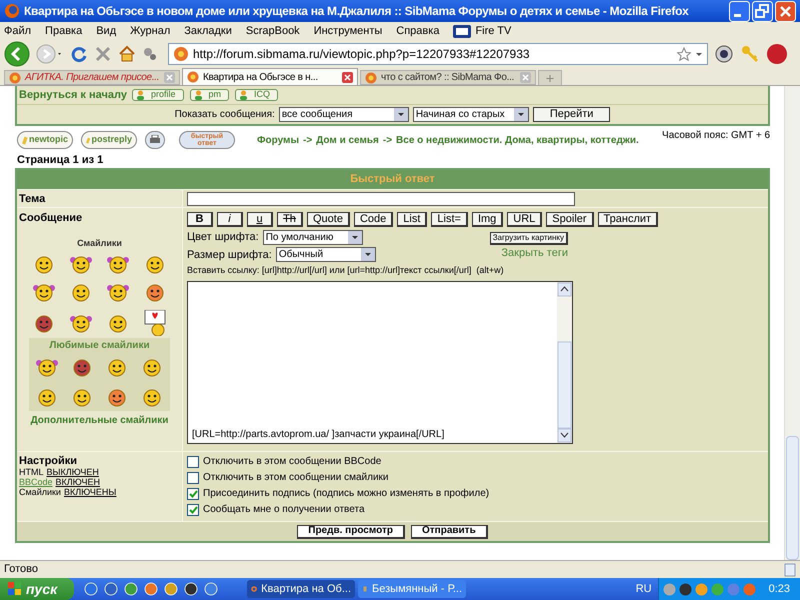 The image size is (800, 600). I want to click on menu-item: Закладки, so click(208, 31).